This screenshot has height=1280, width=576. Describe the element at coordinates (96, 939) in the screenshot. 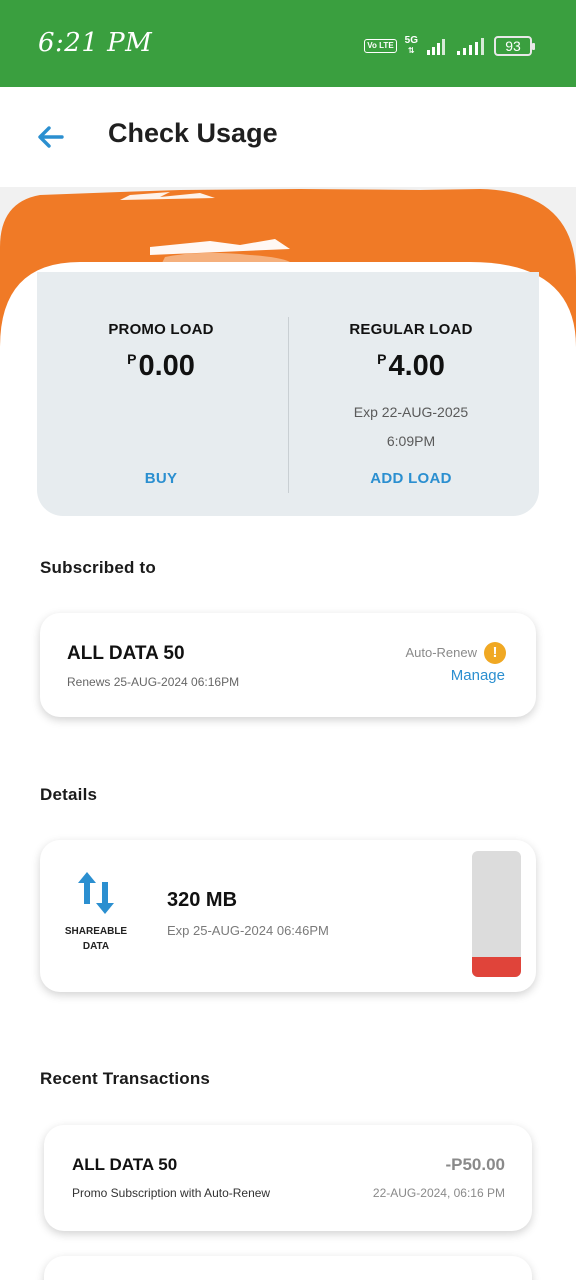

I see `data-type-label: SHAREABLE DATA` at that location.